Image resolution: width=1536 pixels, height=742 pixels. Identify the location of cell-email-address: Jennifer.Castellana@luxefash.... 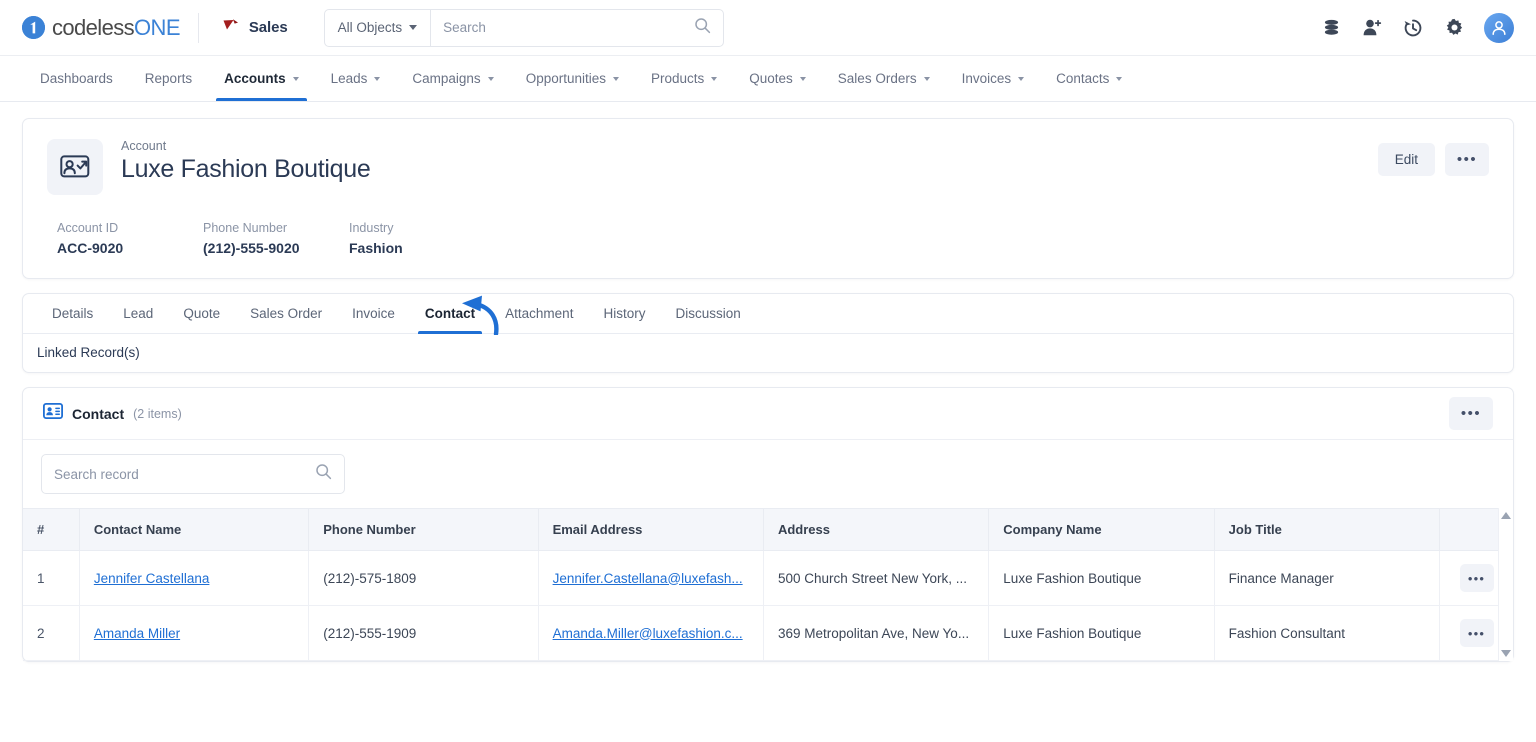
(651, 578).